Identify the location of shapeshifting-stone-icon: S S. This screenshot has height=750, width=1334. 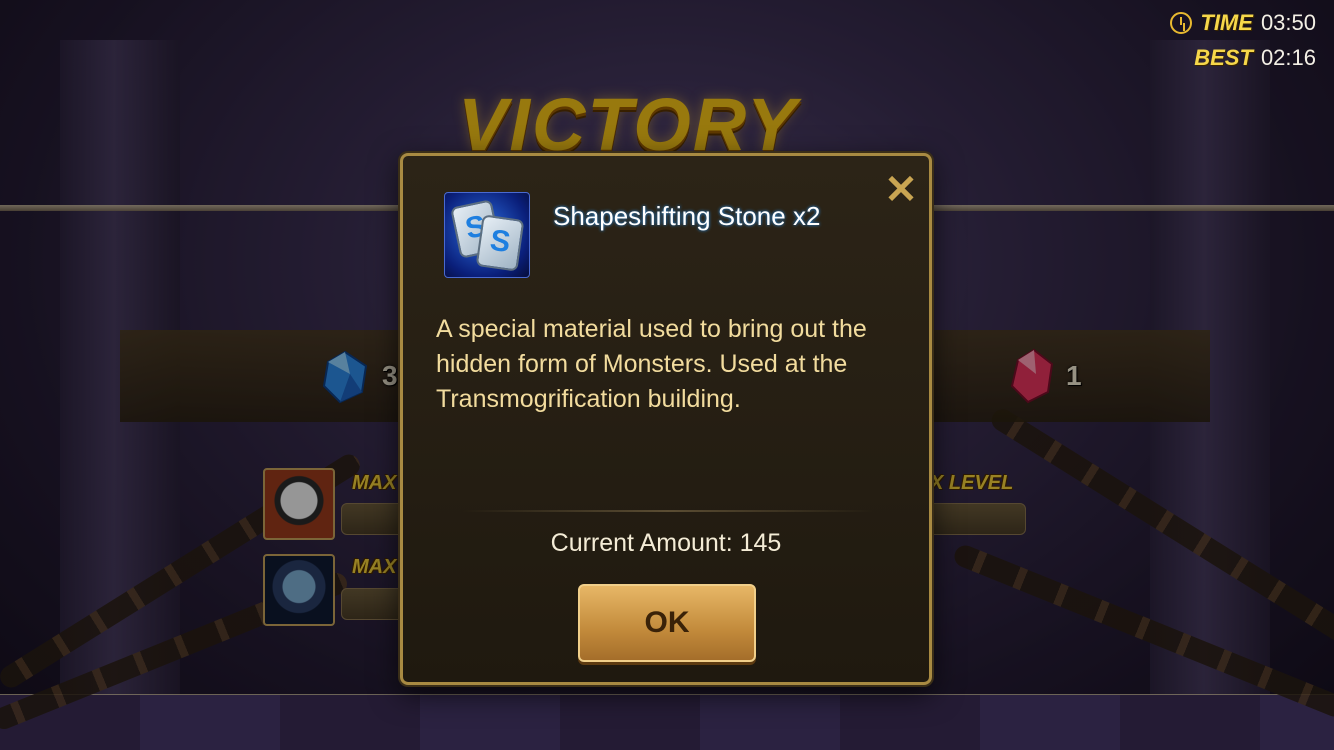
(487, 235).